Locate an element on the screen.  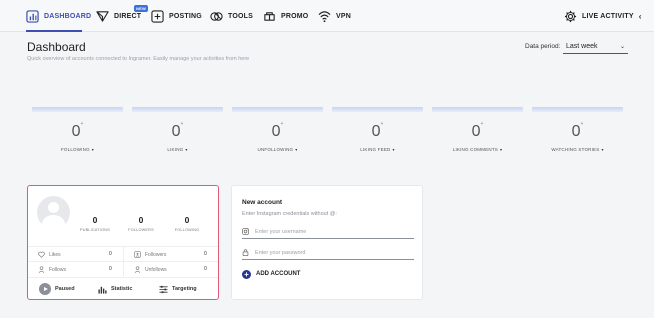
stat-following: 0+ FOLLOWING ▾ is located at coordinates (77, 131).